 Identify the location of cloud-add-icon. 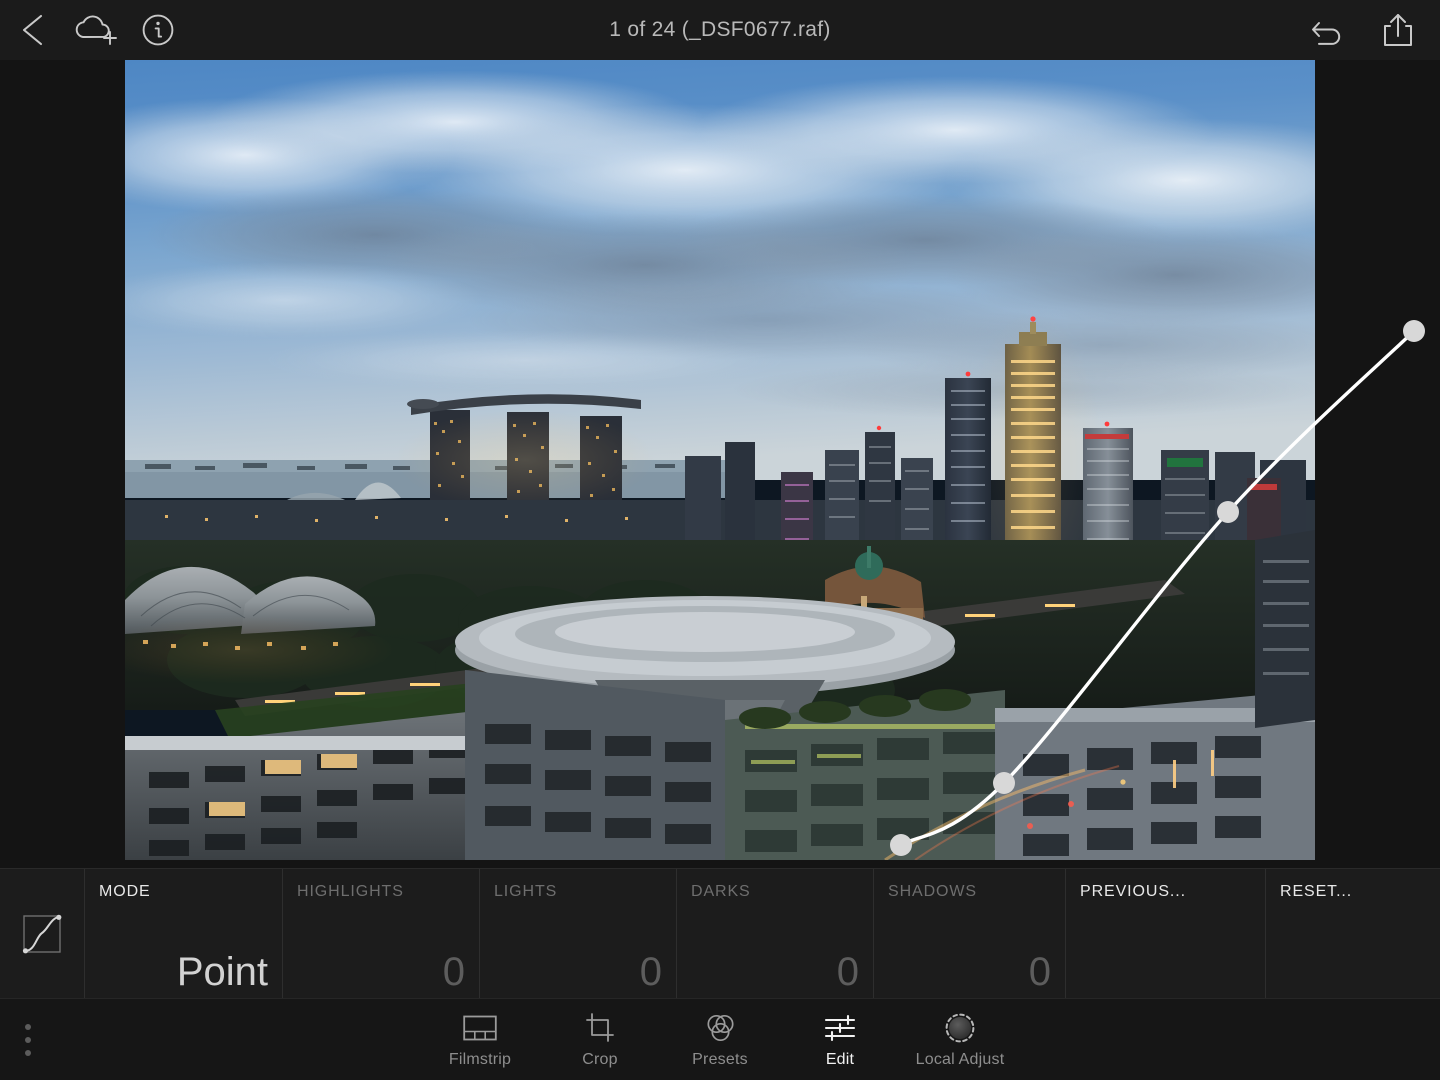
(96, 30).